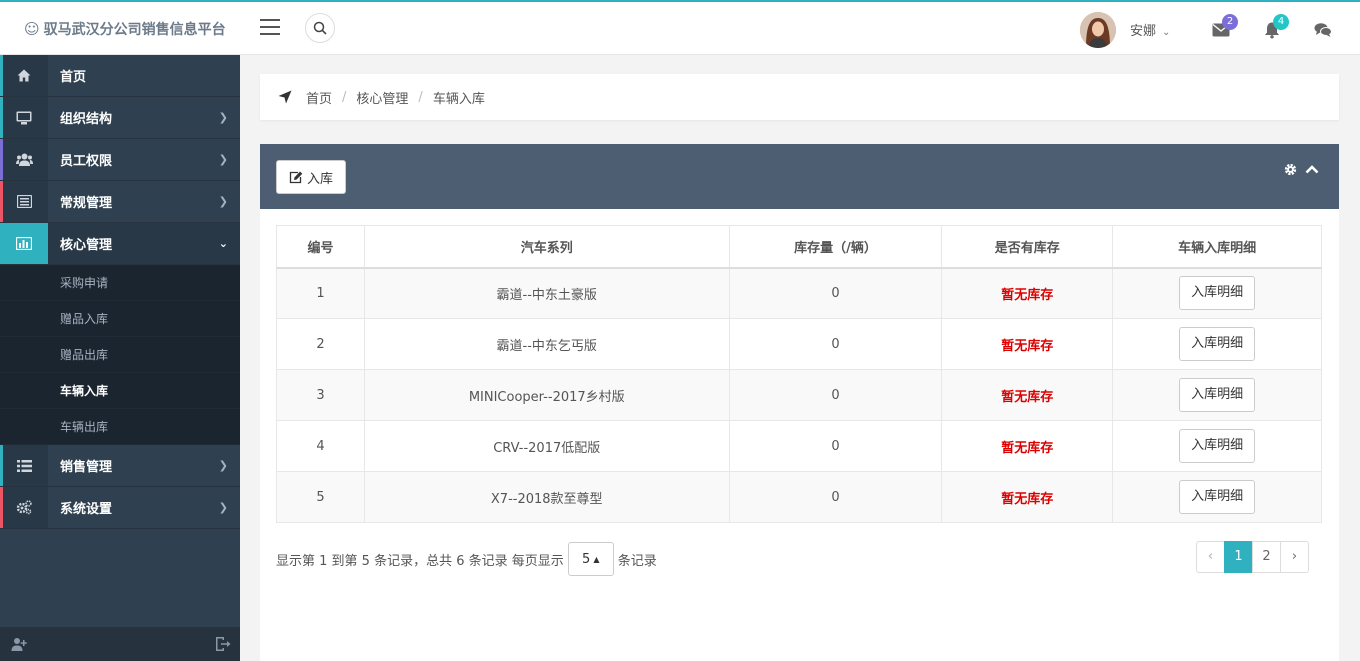 The width and height of the screenshot is (1360, 661). What do you see at coordinates (1312, 169) in the screenshot?
I see `chevron-up-icon` at bounding box center [1312, 169].